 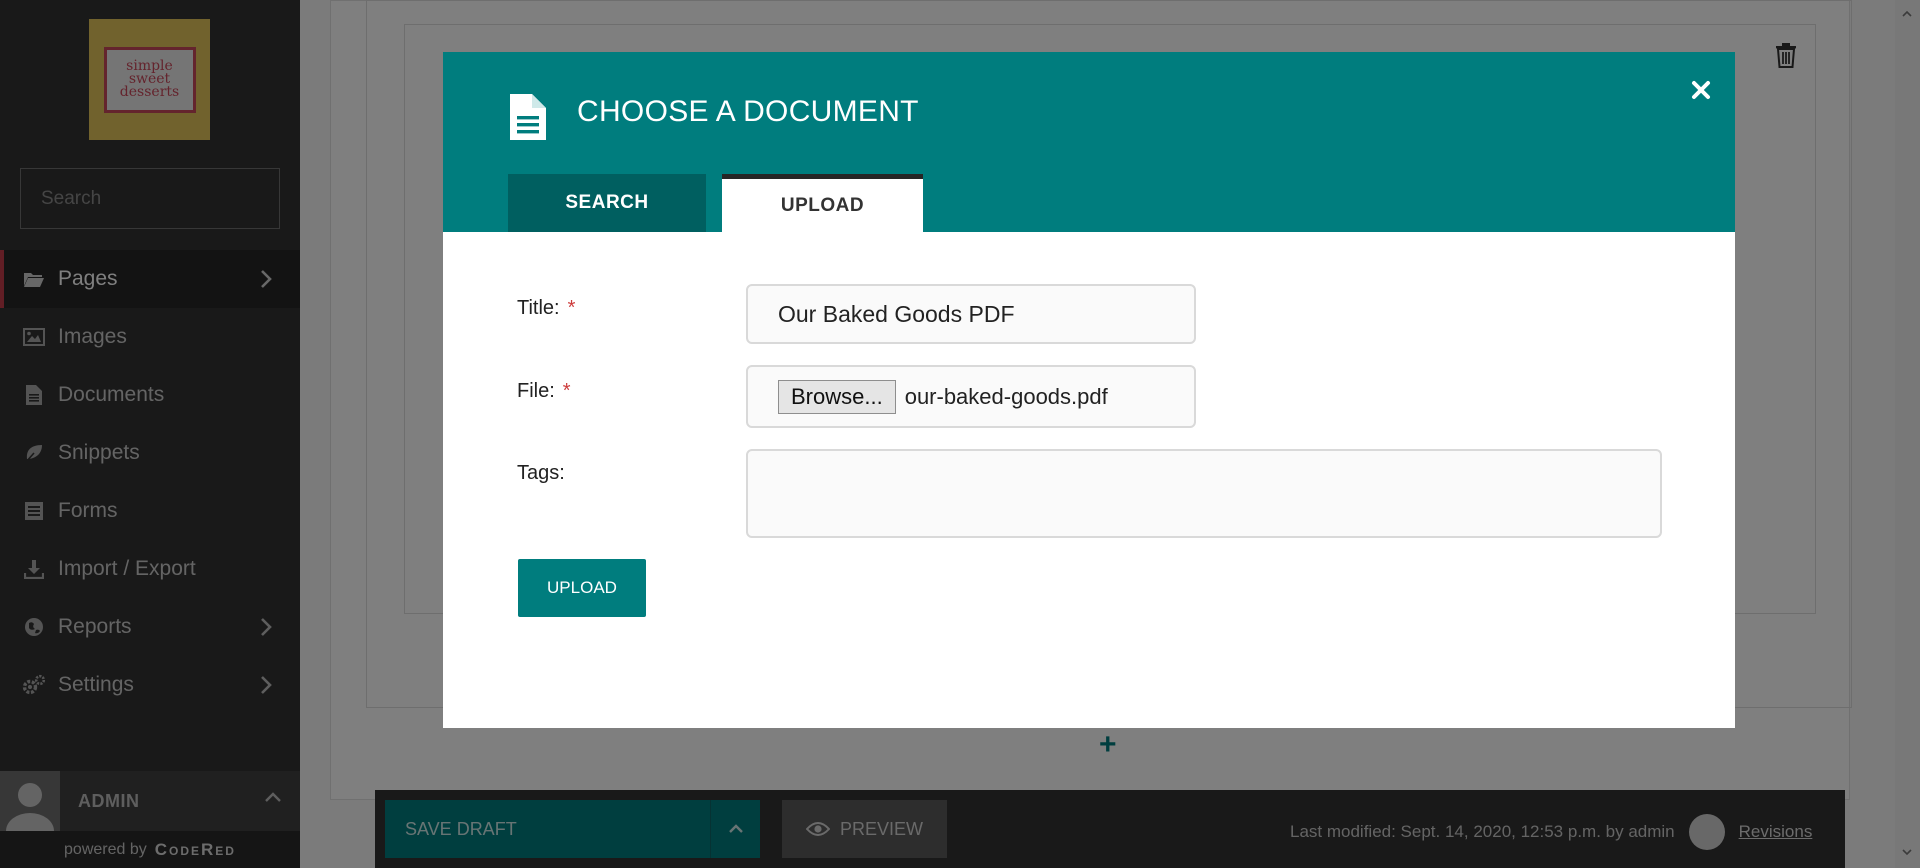 What do you see at coordinates (538, 308) in the screenshot?
I see `title-label-text: Title:` at bounding box center [538, 308].